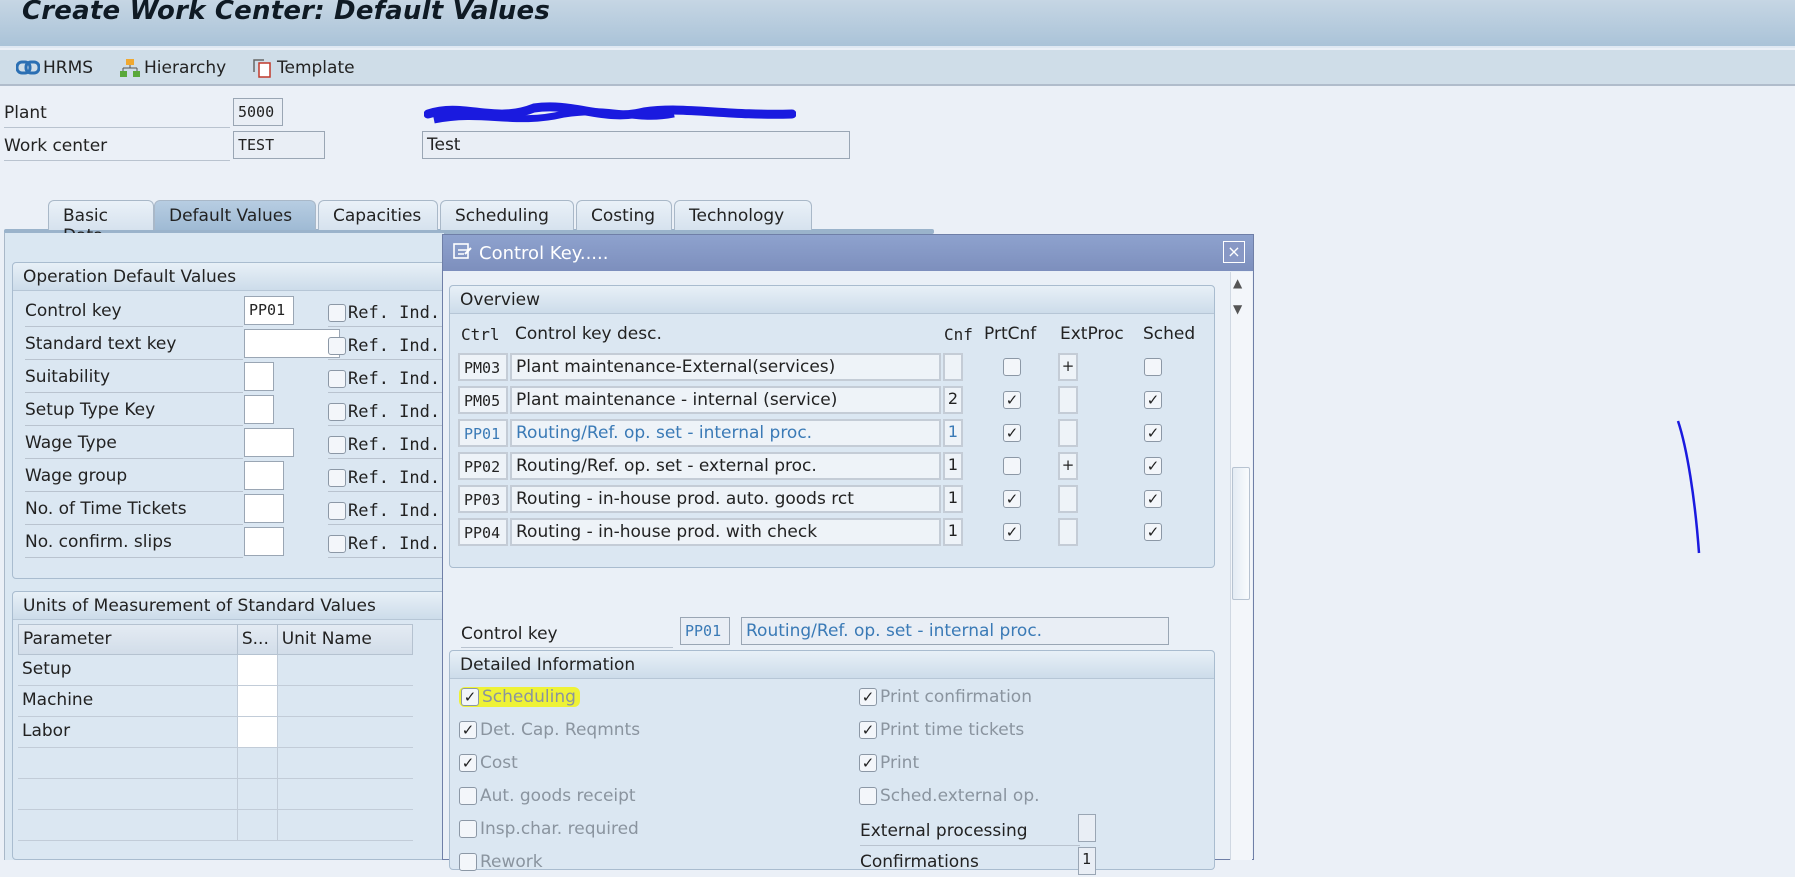 The image size is (1795, 877). What do you see at coordinates (378, 215) in the screenshot?
I see `tab-capacities: Capacities` at bounding box center [378, 215].